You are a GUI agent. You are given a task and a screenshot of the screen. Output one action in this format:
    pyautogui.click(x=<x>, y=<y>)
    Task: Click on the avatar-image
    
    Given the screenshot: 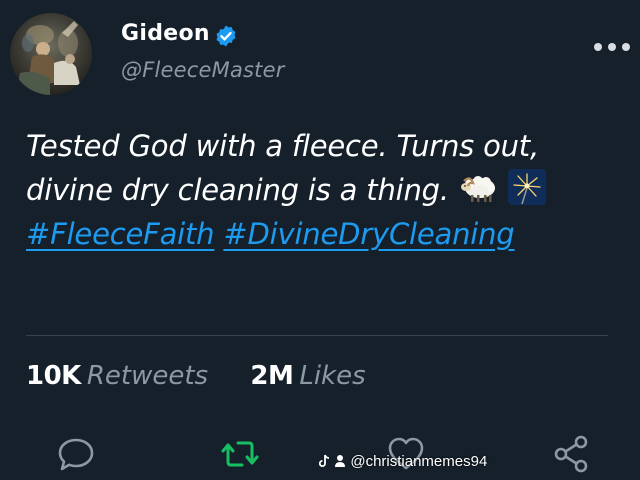 What is the action you would take?
    pyautogui.click(x=51, y=54)
    